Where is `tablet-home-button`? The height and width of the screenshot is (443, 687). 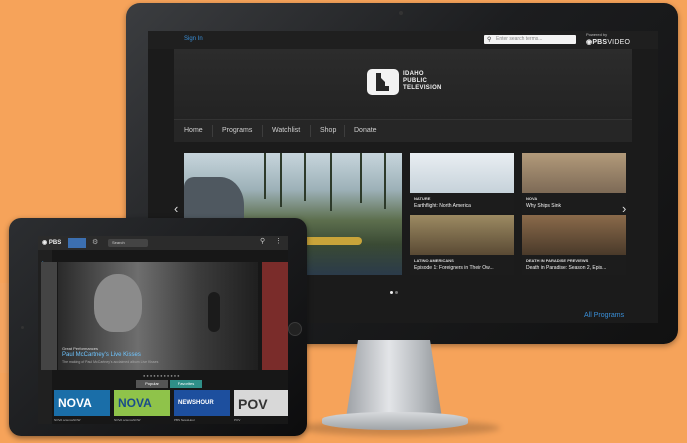 tablet-home-button is located at coordinates (295, 329).